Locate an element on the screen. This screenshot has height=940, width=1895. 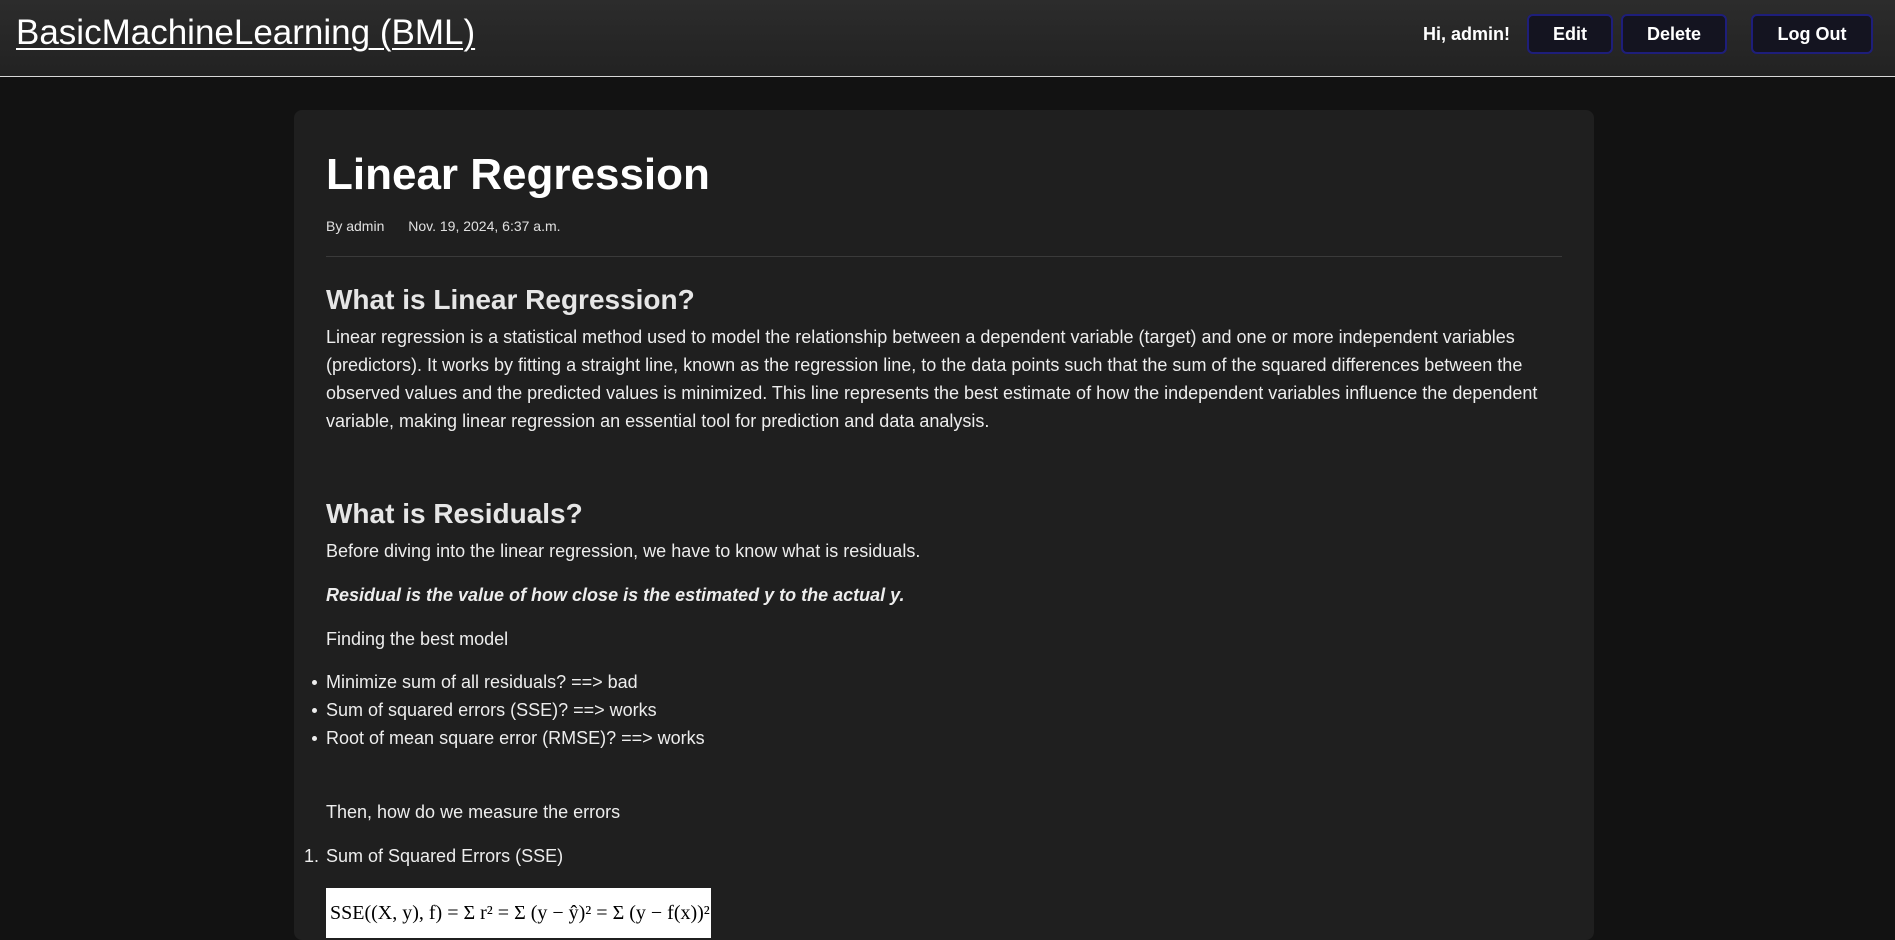
list-number: 1. is located at coordinates (312, 856).